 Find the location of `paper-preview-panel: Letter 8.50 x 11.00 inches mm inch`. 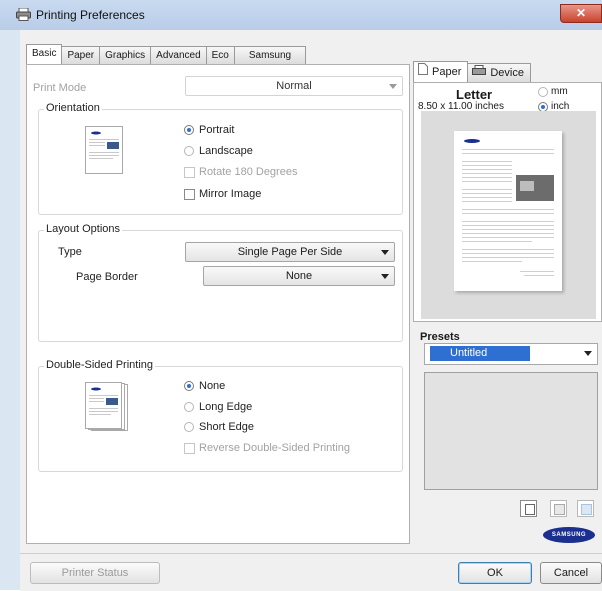

paper-preview-panel: Letter 8.50 x 11.00 inches mm inch is located at coordinates (507, 202).